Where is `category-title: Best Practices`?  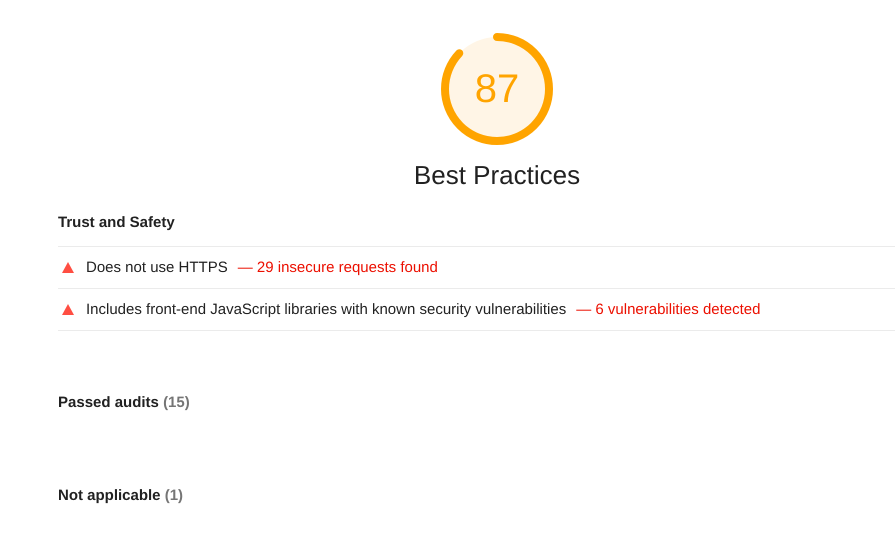
category-title: Best Practices is located at coordinates (497, 175).